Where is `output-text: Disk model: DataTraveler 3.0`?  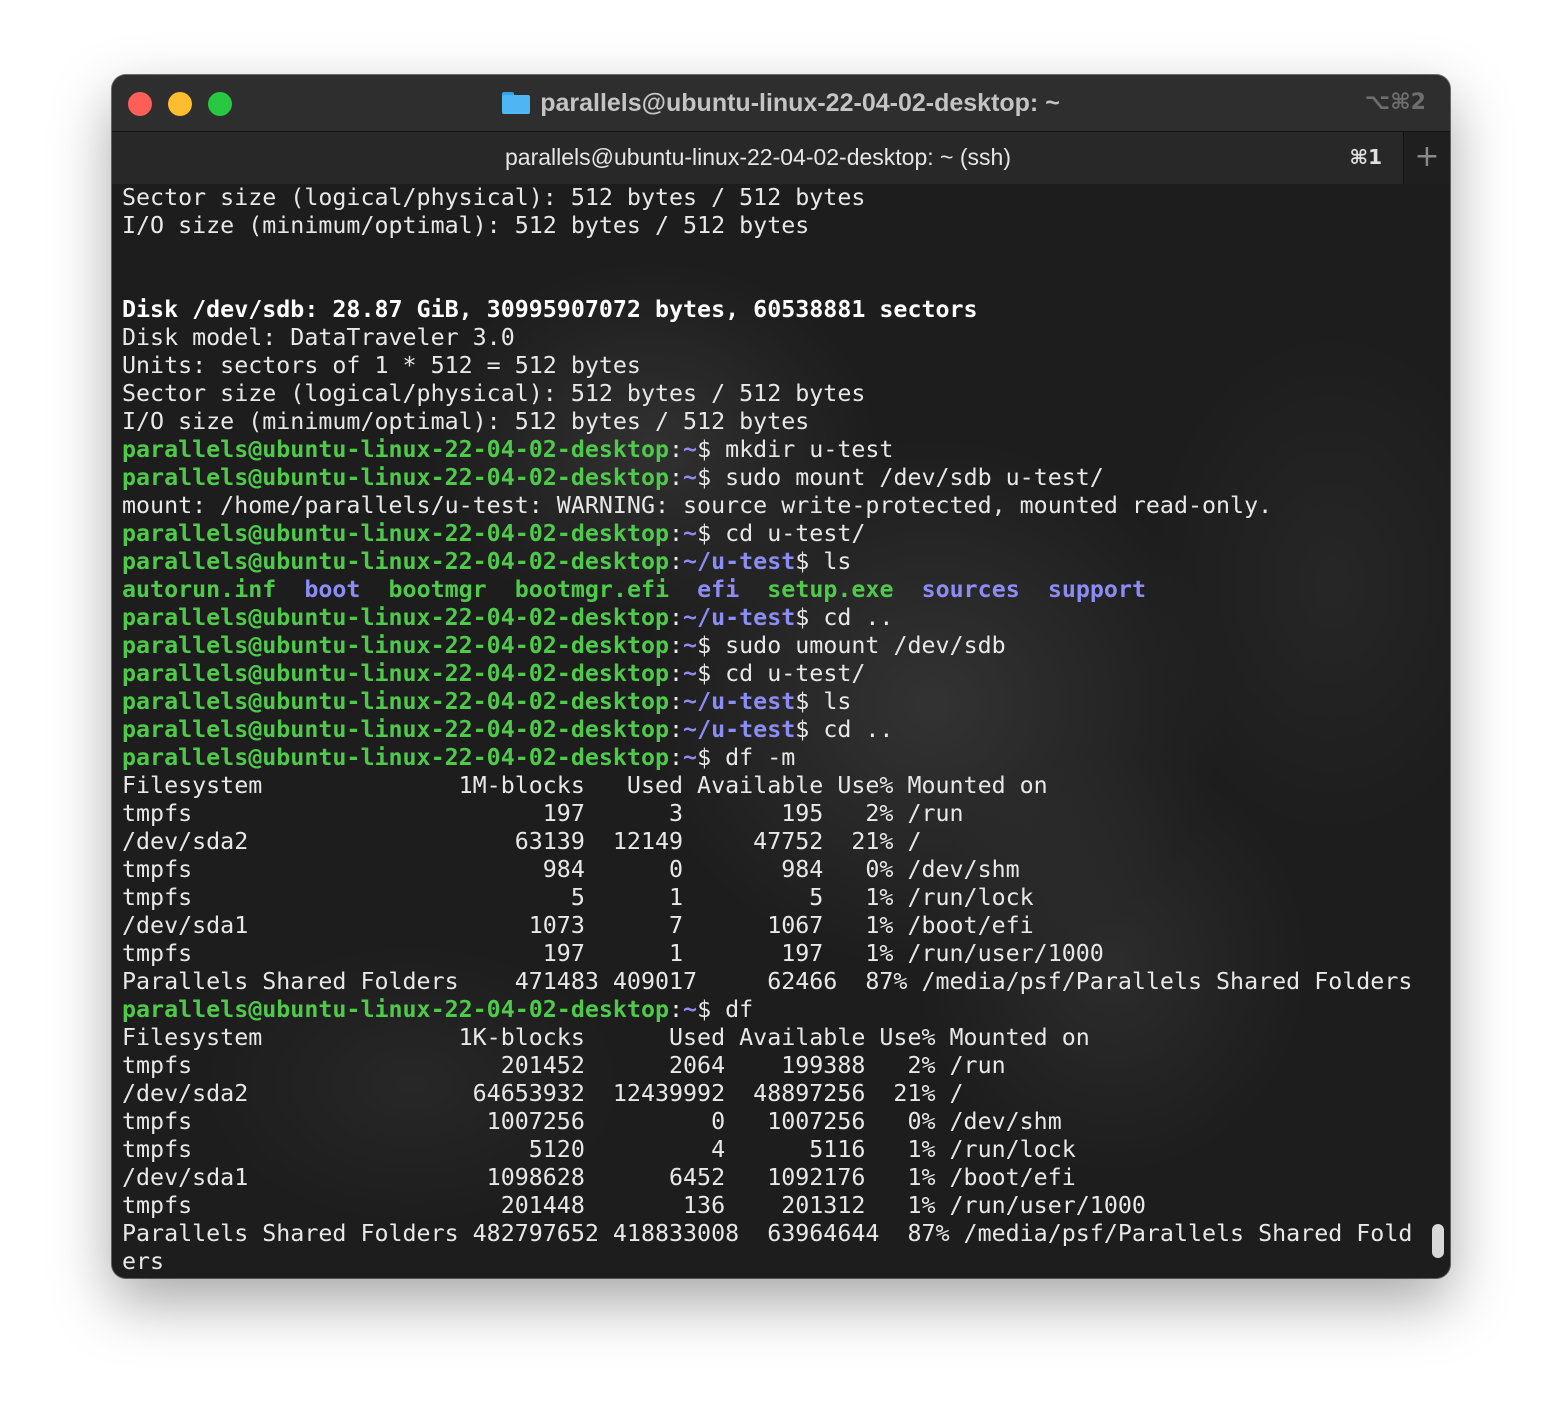
output-text: Disk model: DataTraveler 3.0 is located at coordinates (318, 337).